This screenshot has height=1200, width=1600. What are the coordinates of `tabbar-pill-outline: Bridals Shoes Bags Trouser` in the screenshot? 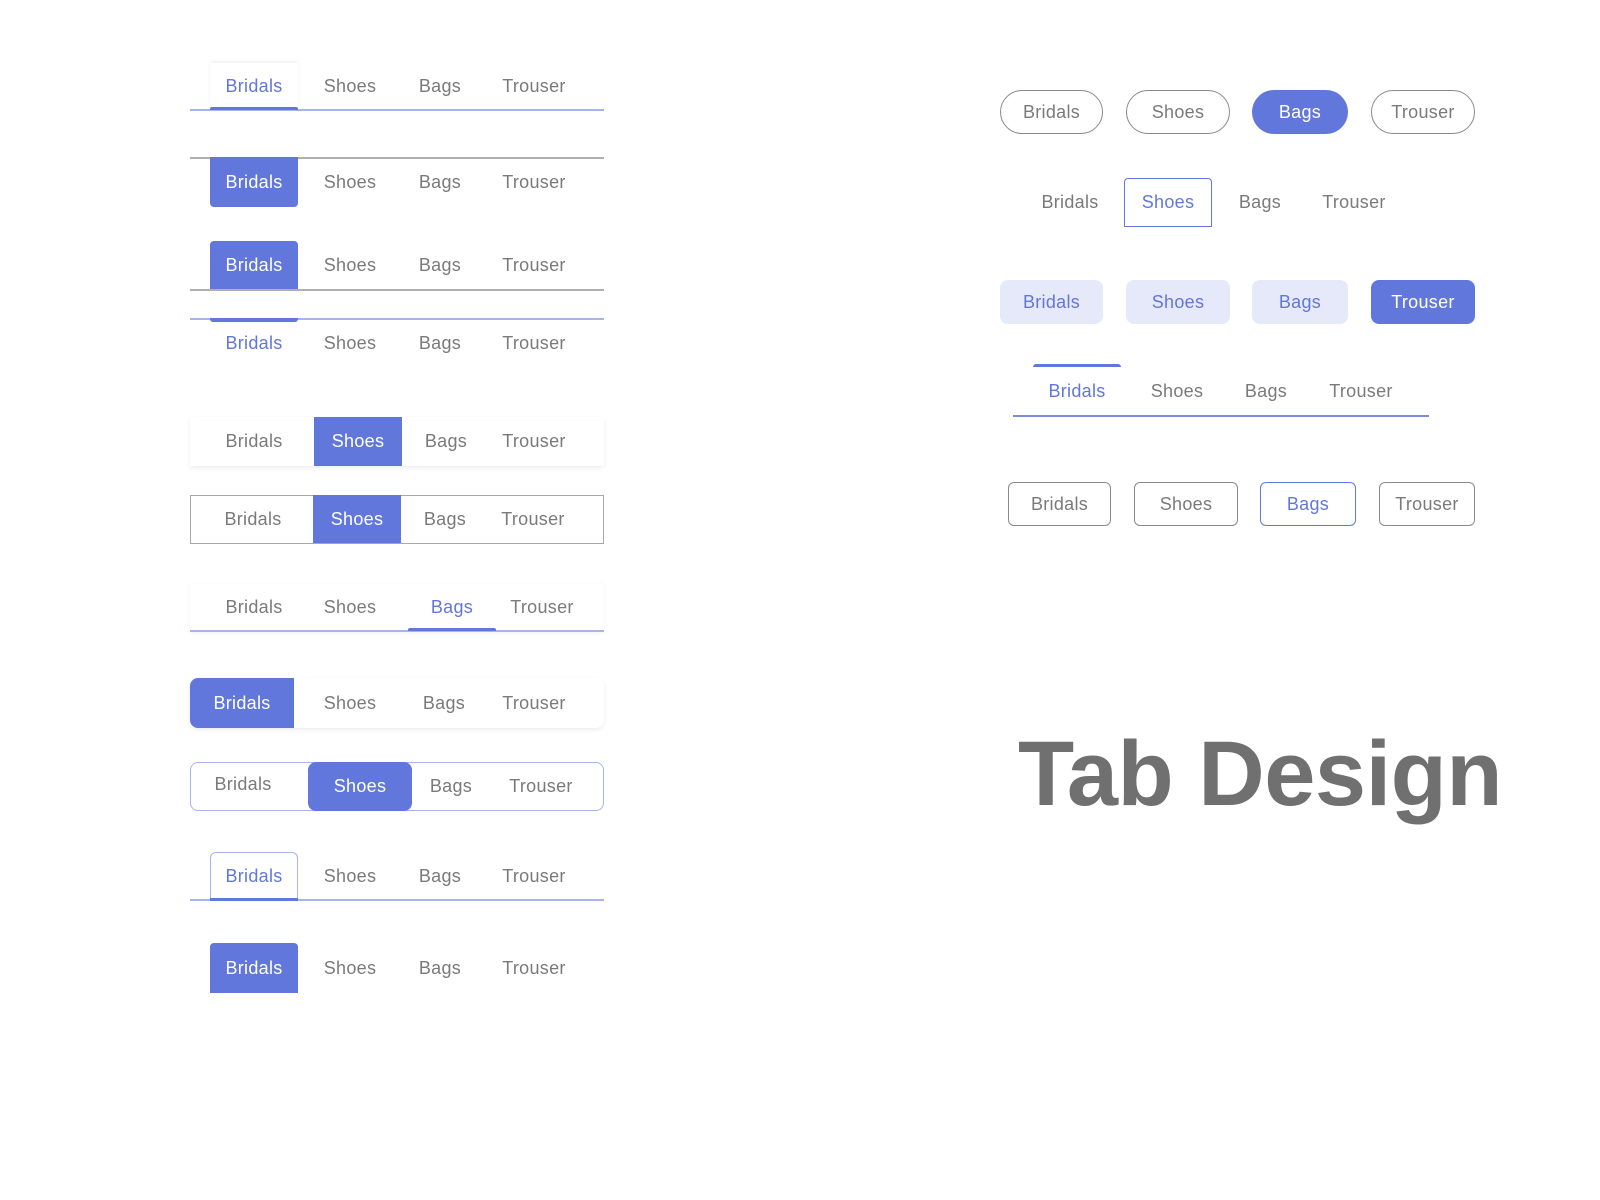 It's located at (1240, 112).